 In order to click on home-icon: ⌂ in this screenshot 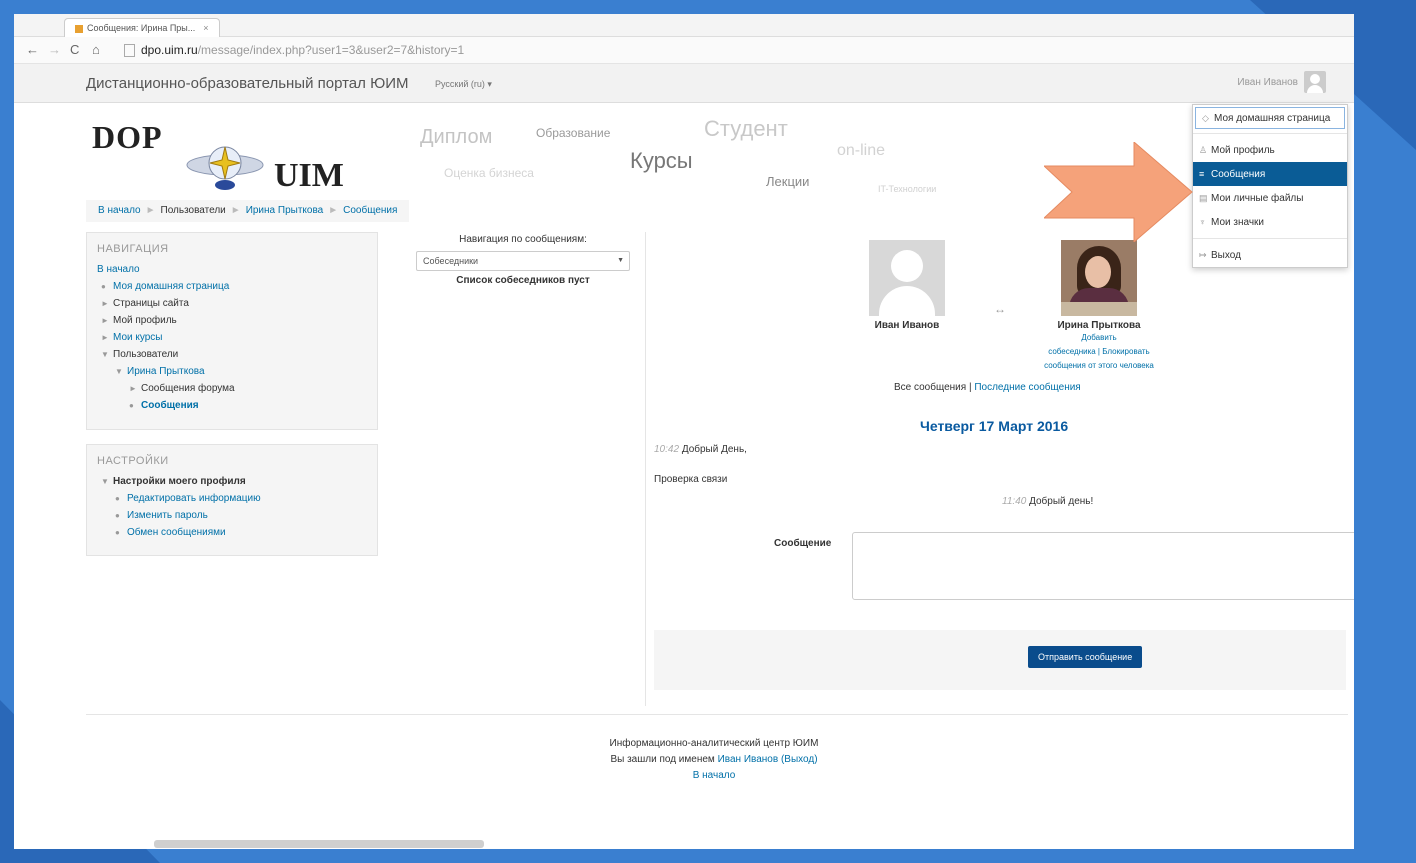, I will do `click(96, 49)`.